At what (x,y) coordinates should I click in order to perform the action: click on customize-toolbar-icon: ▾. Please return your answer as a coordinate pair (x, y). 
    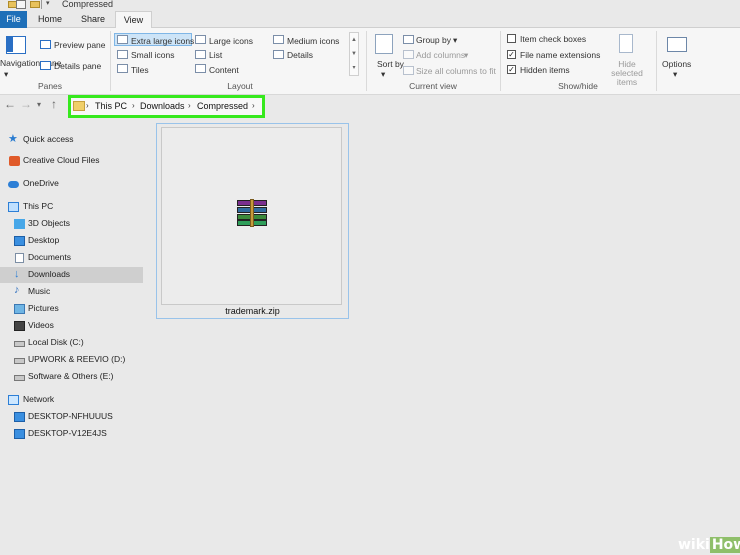
    Looking at the image, I should click on (51, 4).